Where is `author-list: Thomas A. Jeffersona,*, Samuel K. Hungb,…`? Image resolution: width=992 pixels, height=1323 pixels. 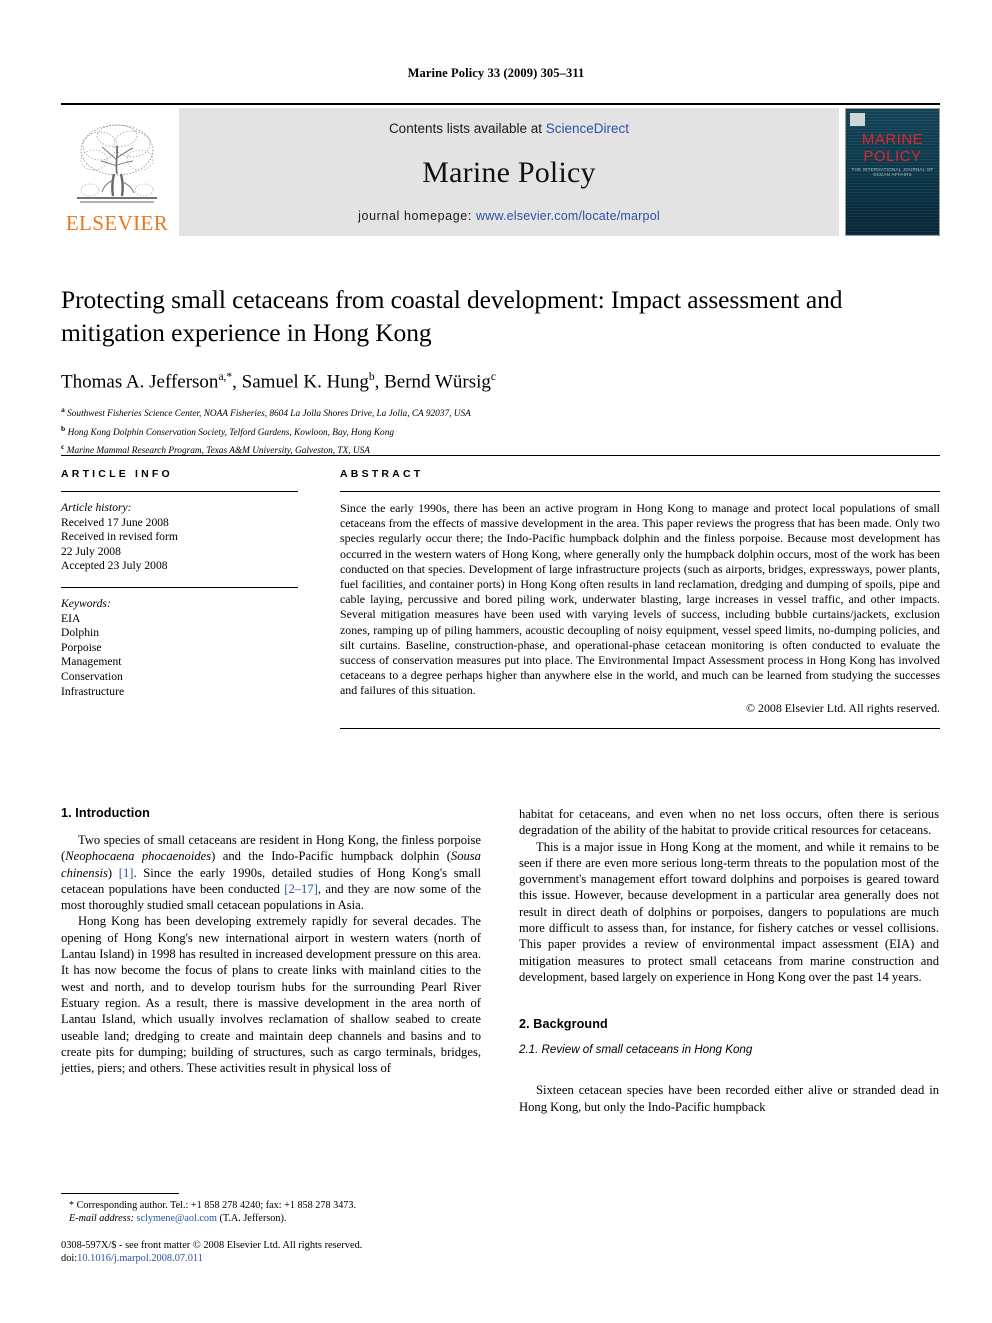
author-list: Thomas A. Jeffersona,*, Samuel K. Hungb,… is located at coordinates (278, 382).